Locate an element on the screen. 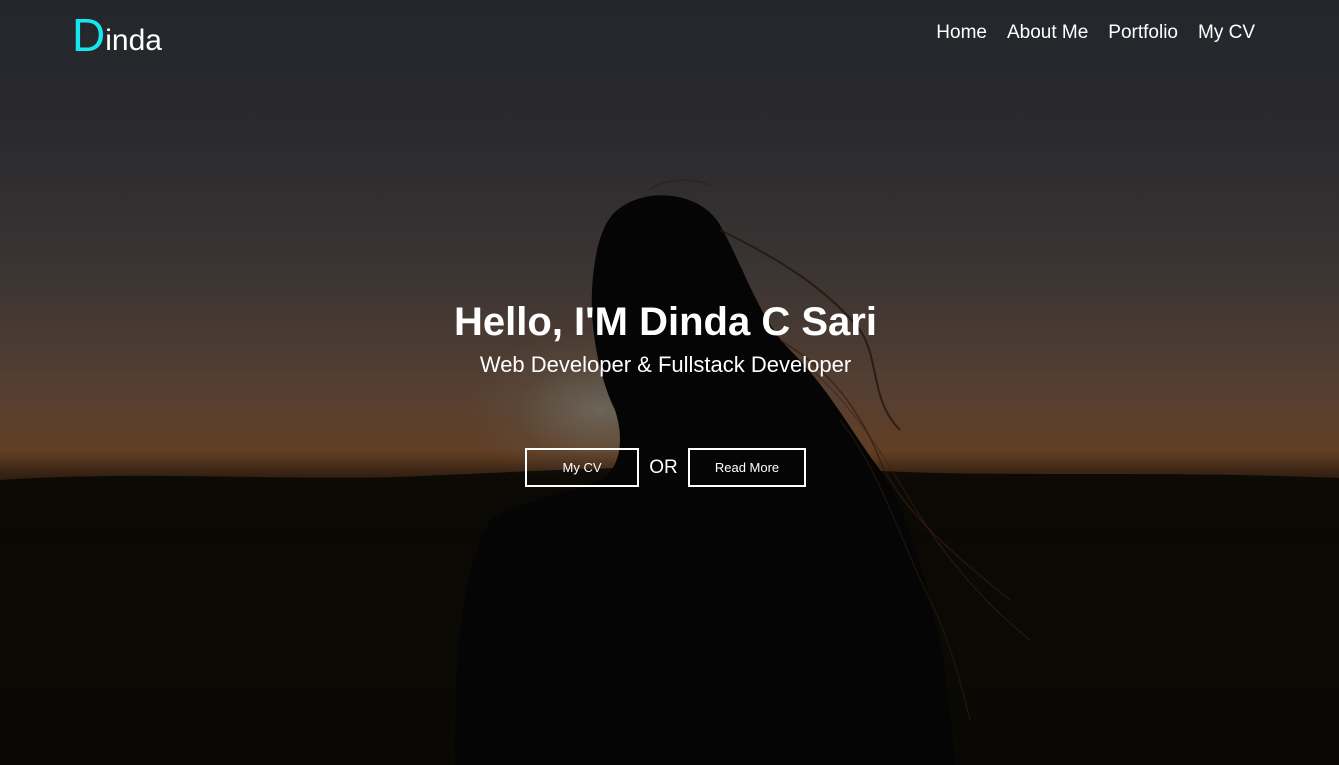  navbar: Dinda Home About Me Portfolio My CV is located at coordinates (669, 35).